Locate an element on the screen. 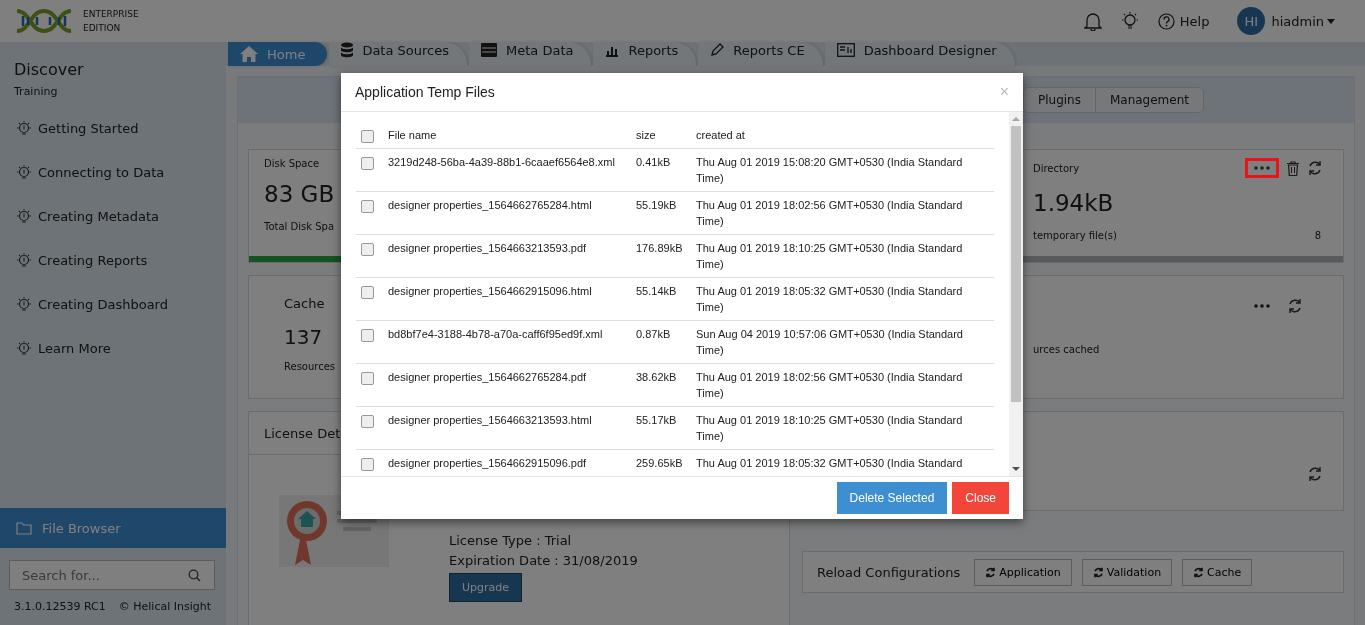 The height and width of the screenshot is (625, 1365). tab: Reports CE is located at coordinates (760, 54).